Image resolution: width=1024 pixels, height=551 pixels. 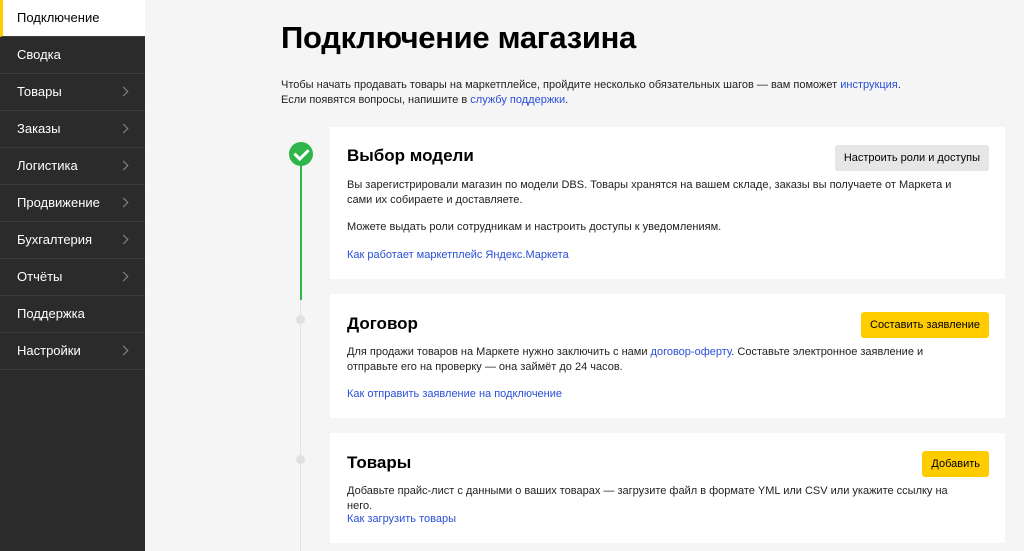 What do you see at coordinates (58, 202) in the screenshot?
I see `sidebar-item-label: Продвижение` at bounding box center [58, 202].